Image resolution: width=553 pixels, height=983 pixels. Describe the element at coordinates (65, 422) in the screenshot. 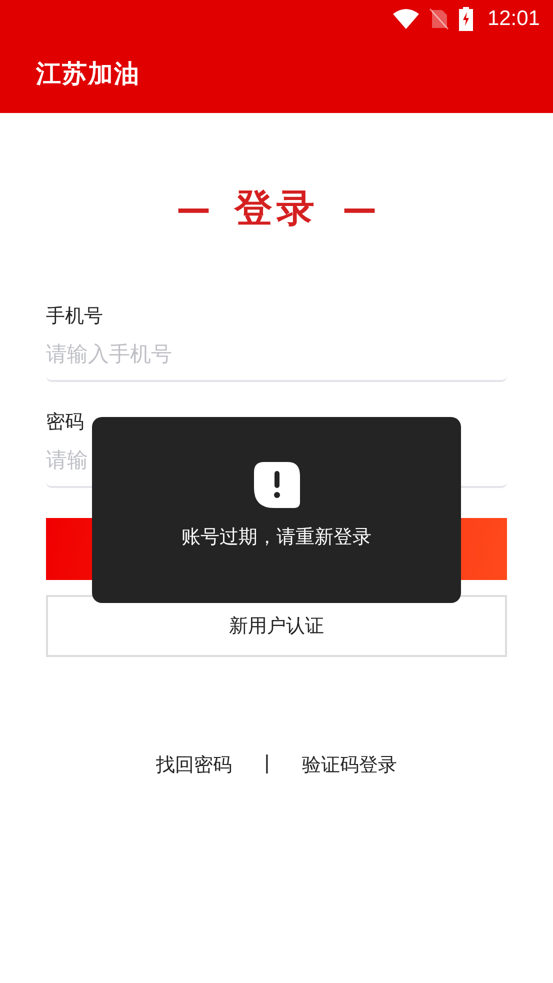

I see `field-label: 密码` at that location.